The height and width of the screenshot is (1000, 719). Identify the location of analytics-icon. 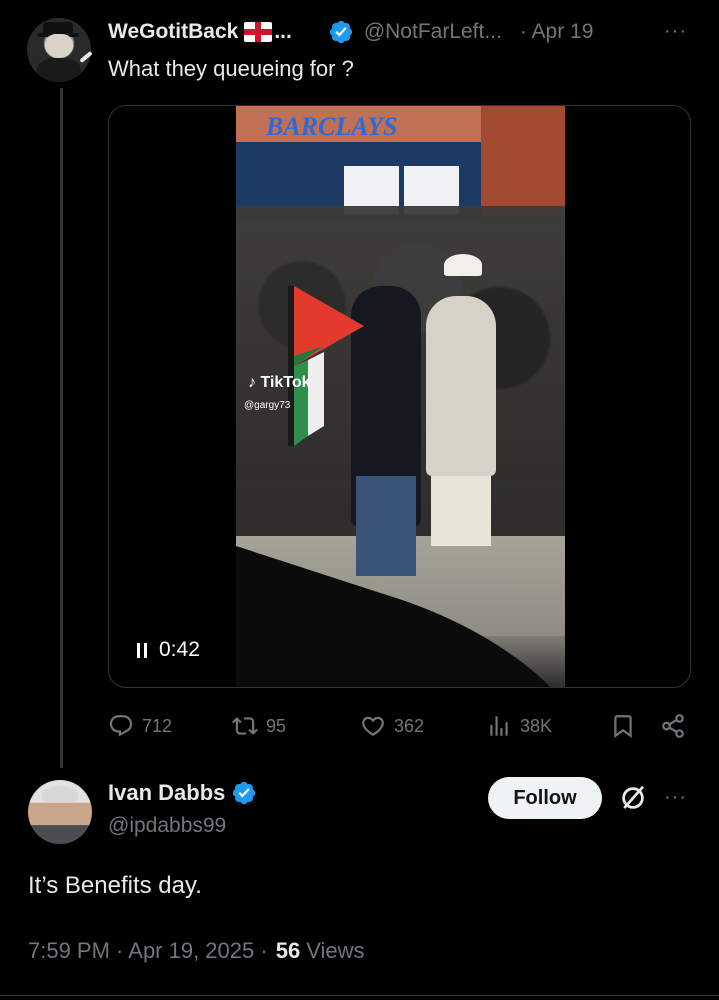
(499, 726).